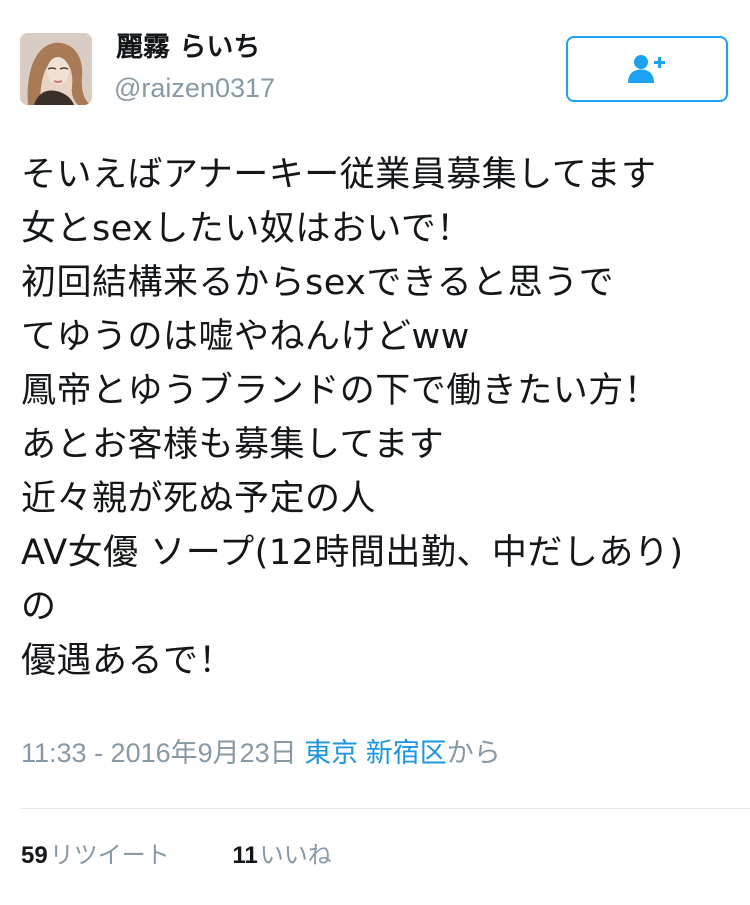 The width and height of the screenshot is (750, 905). What do you see at coordinates (375, 753) in the screenshot?
I see `tweet-location-link: 東京 新宿区` at bounding box center [375, 753].